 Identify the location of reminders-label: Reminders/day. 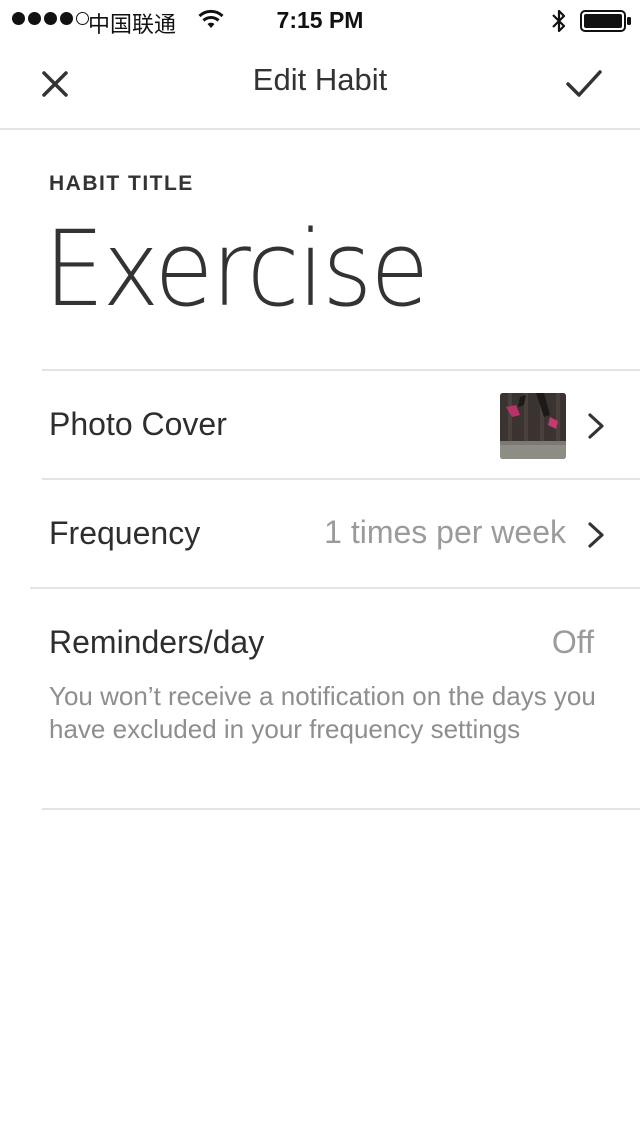
(157, 642).